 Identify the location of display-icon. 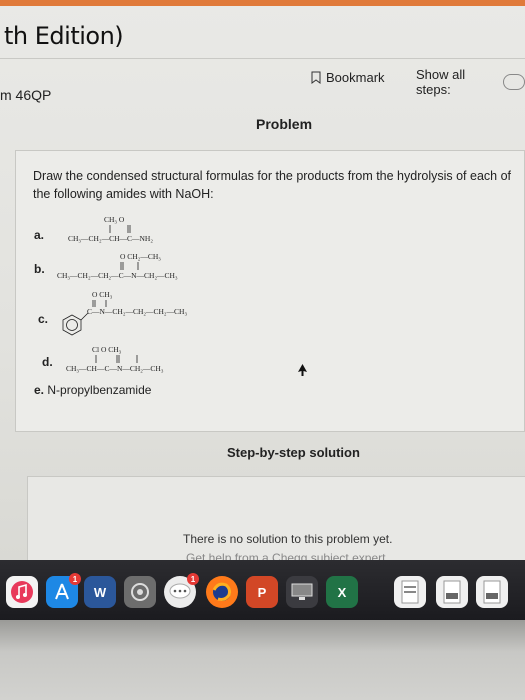
(302, 591).